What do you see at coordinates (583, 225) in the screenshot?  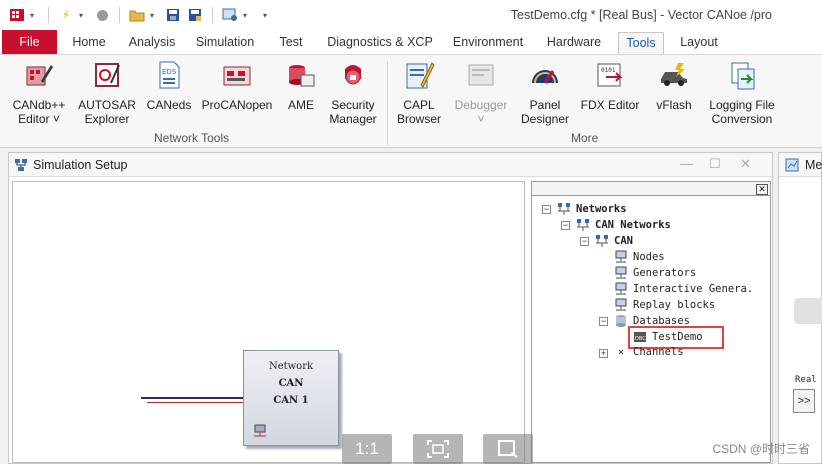 I see `network-icon` at bounding box center [583, 225].